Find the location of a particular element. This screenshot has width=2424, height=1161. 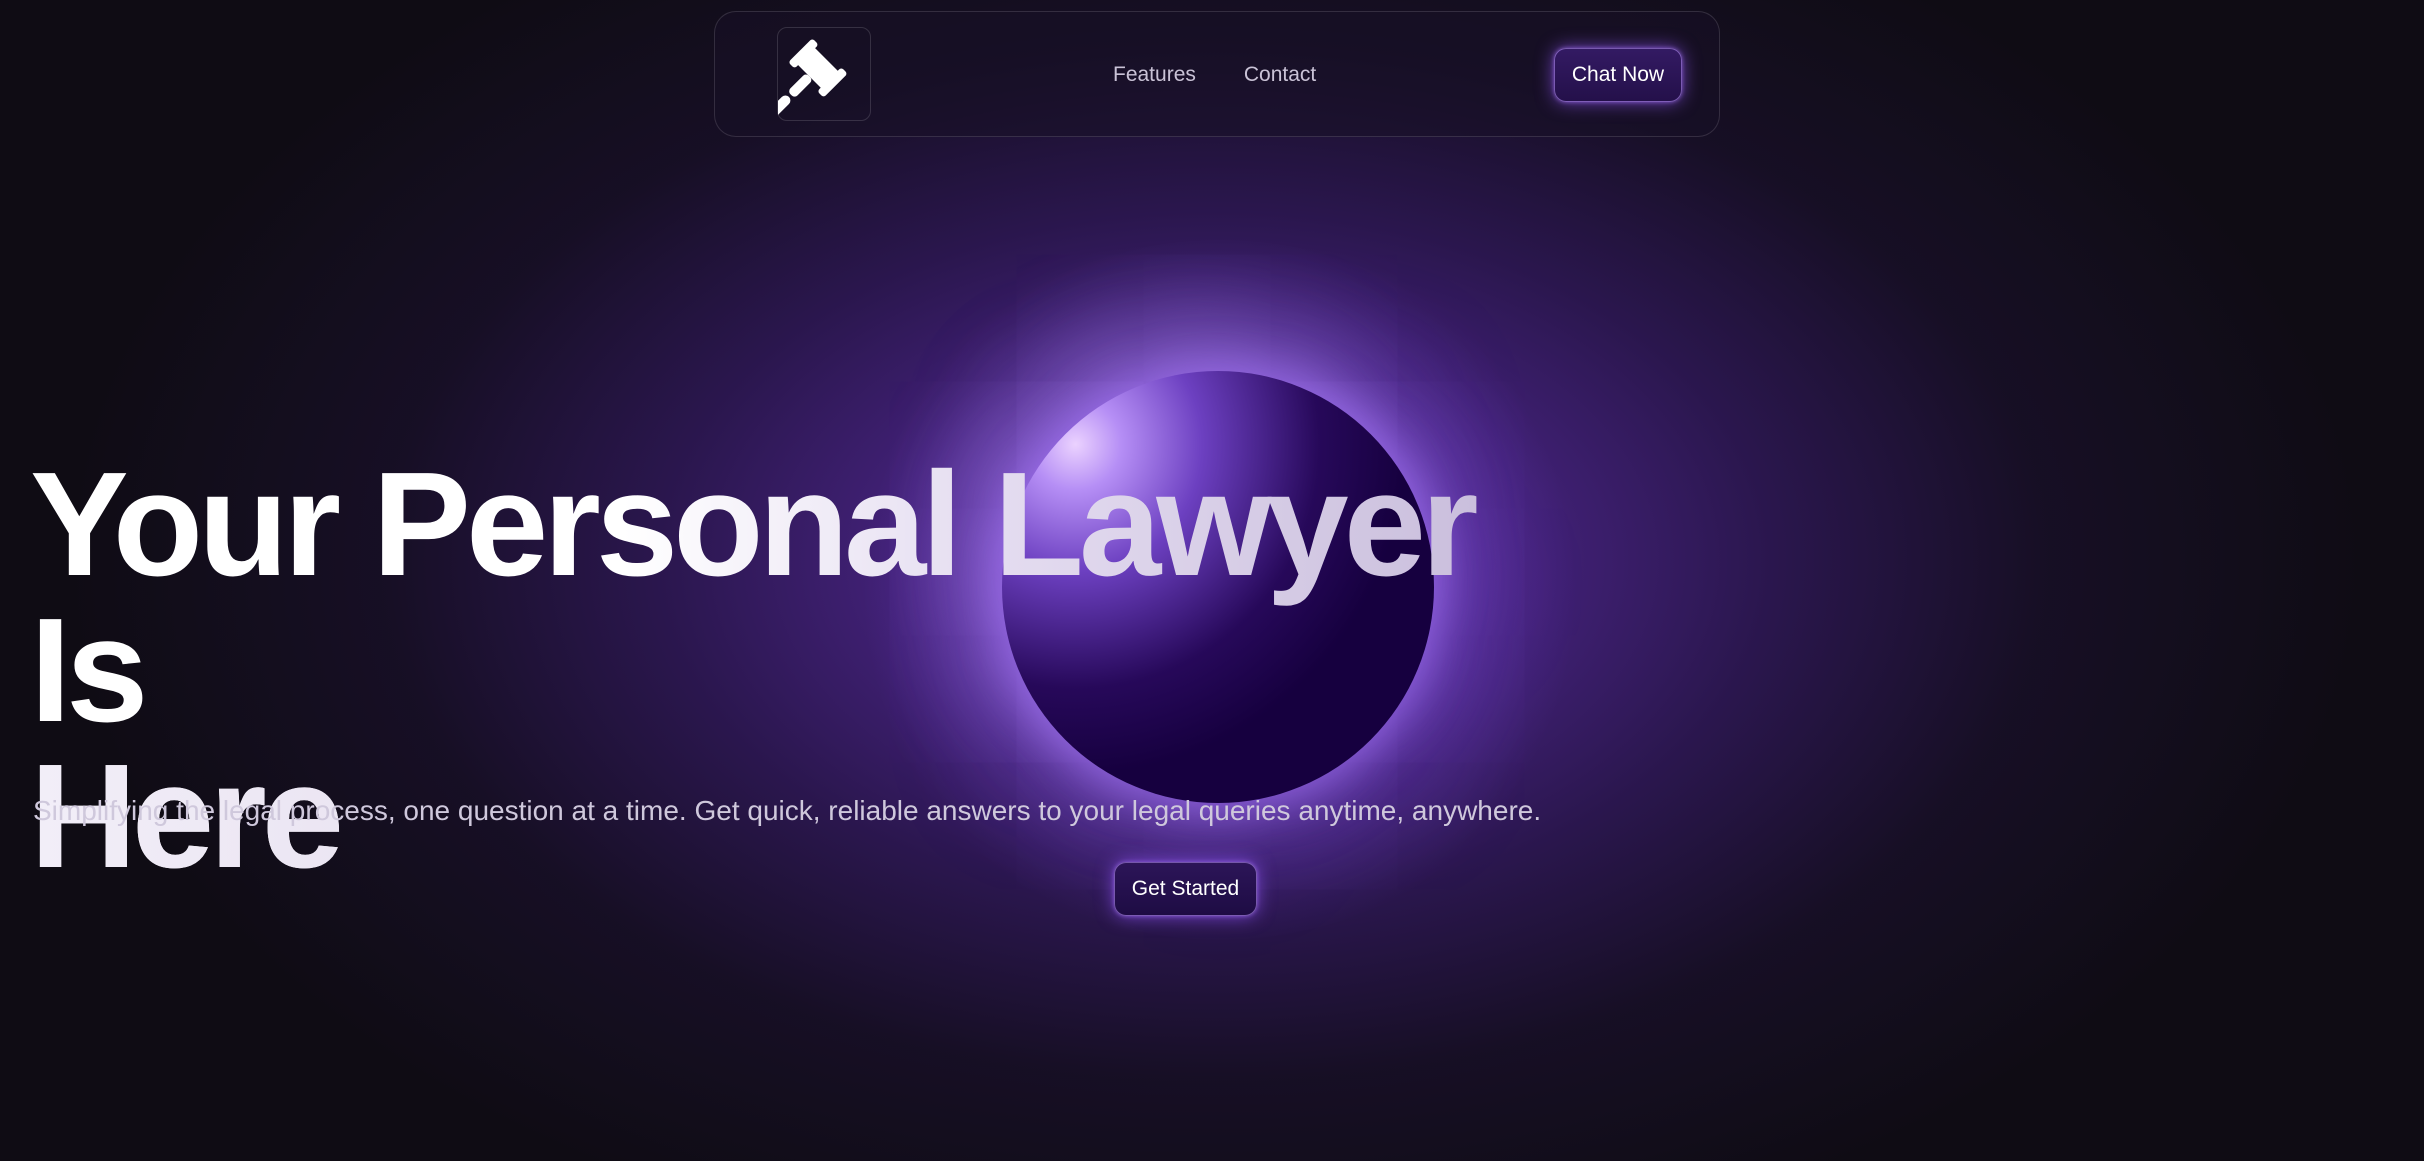

logo-link is located at coordinates (824, 74).